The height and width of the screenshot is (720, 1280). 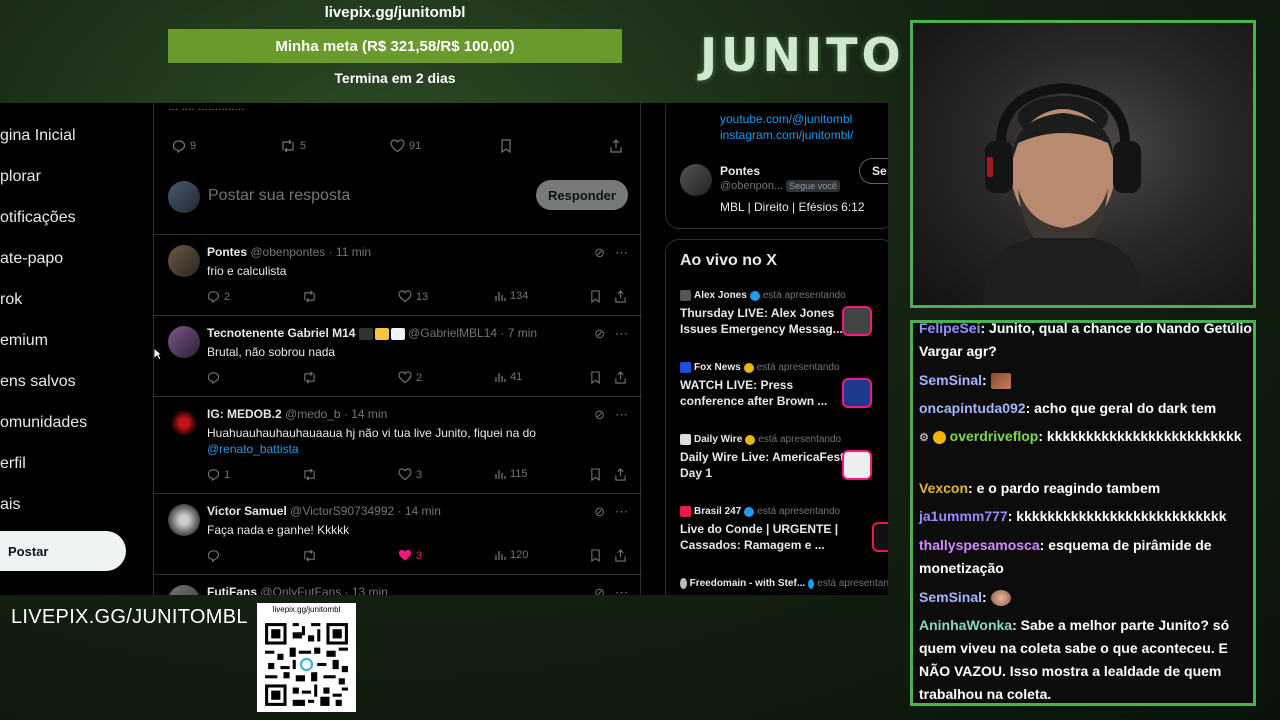 What do you see at coordinates (413, 296) in the screenshot?
I see `like-action: 13` at bounding box center [413, 296].